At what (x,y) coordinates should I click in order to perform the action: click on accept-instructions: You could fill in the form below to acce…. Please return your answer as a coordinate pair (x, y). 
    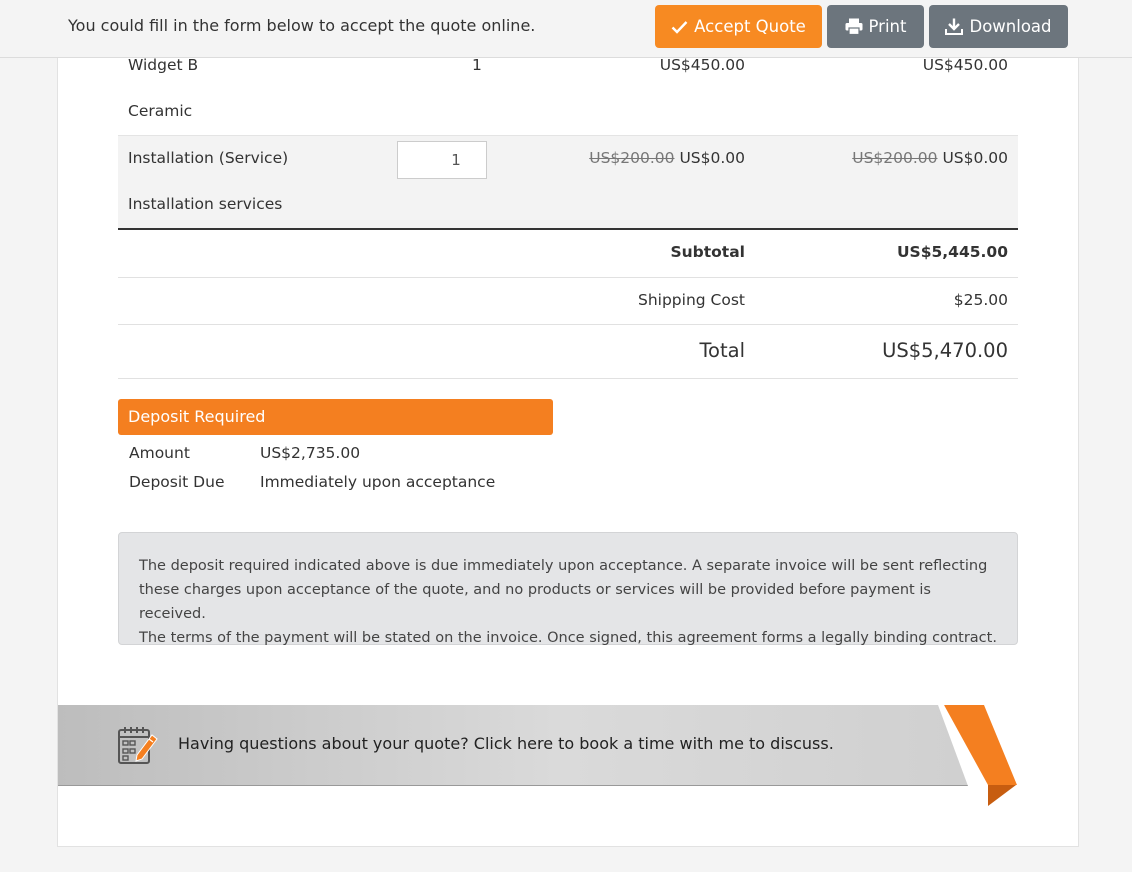
    Looking at the image, I should click on (302, 25).